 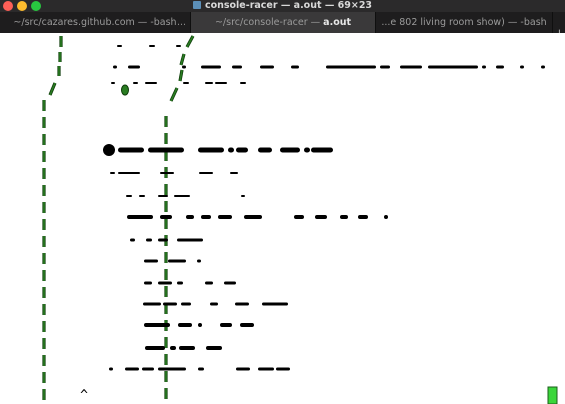 I want to click on tab-label: ...e 802 living room show) — -bash, so click(x=464, y=22).